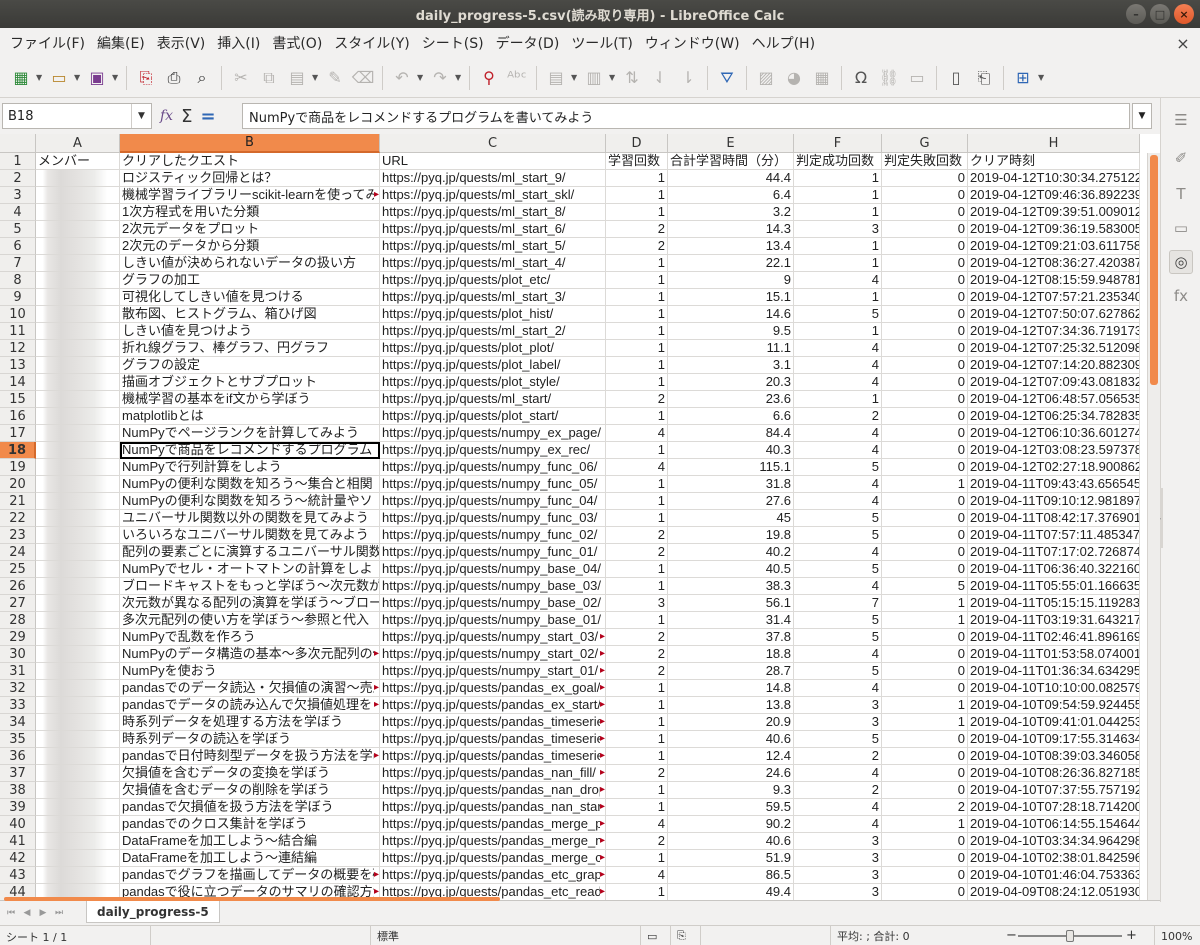  I want to click on cell: 49.4, so click(731, 892).